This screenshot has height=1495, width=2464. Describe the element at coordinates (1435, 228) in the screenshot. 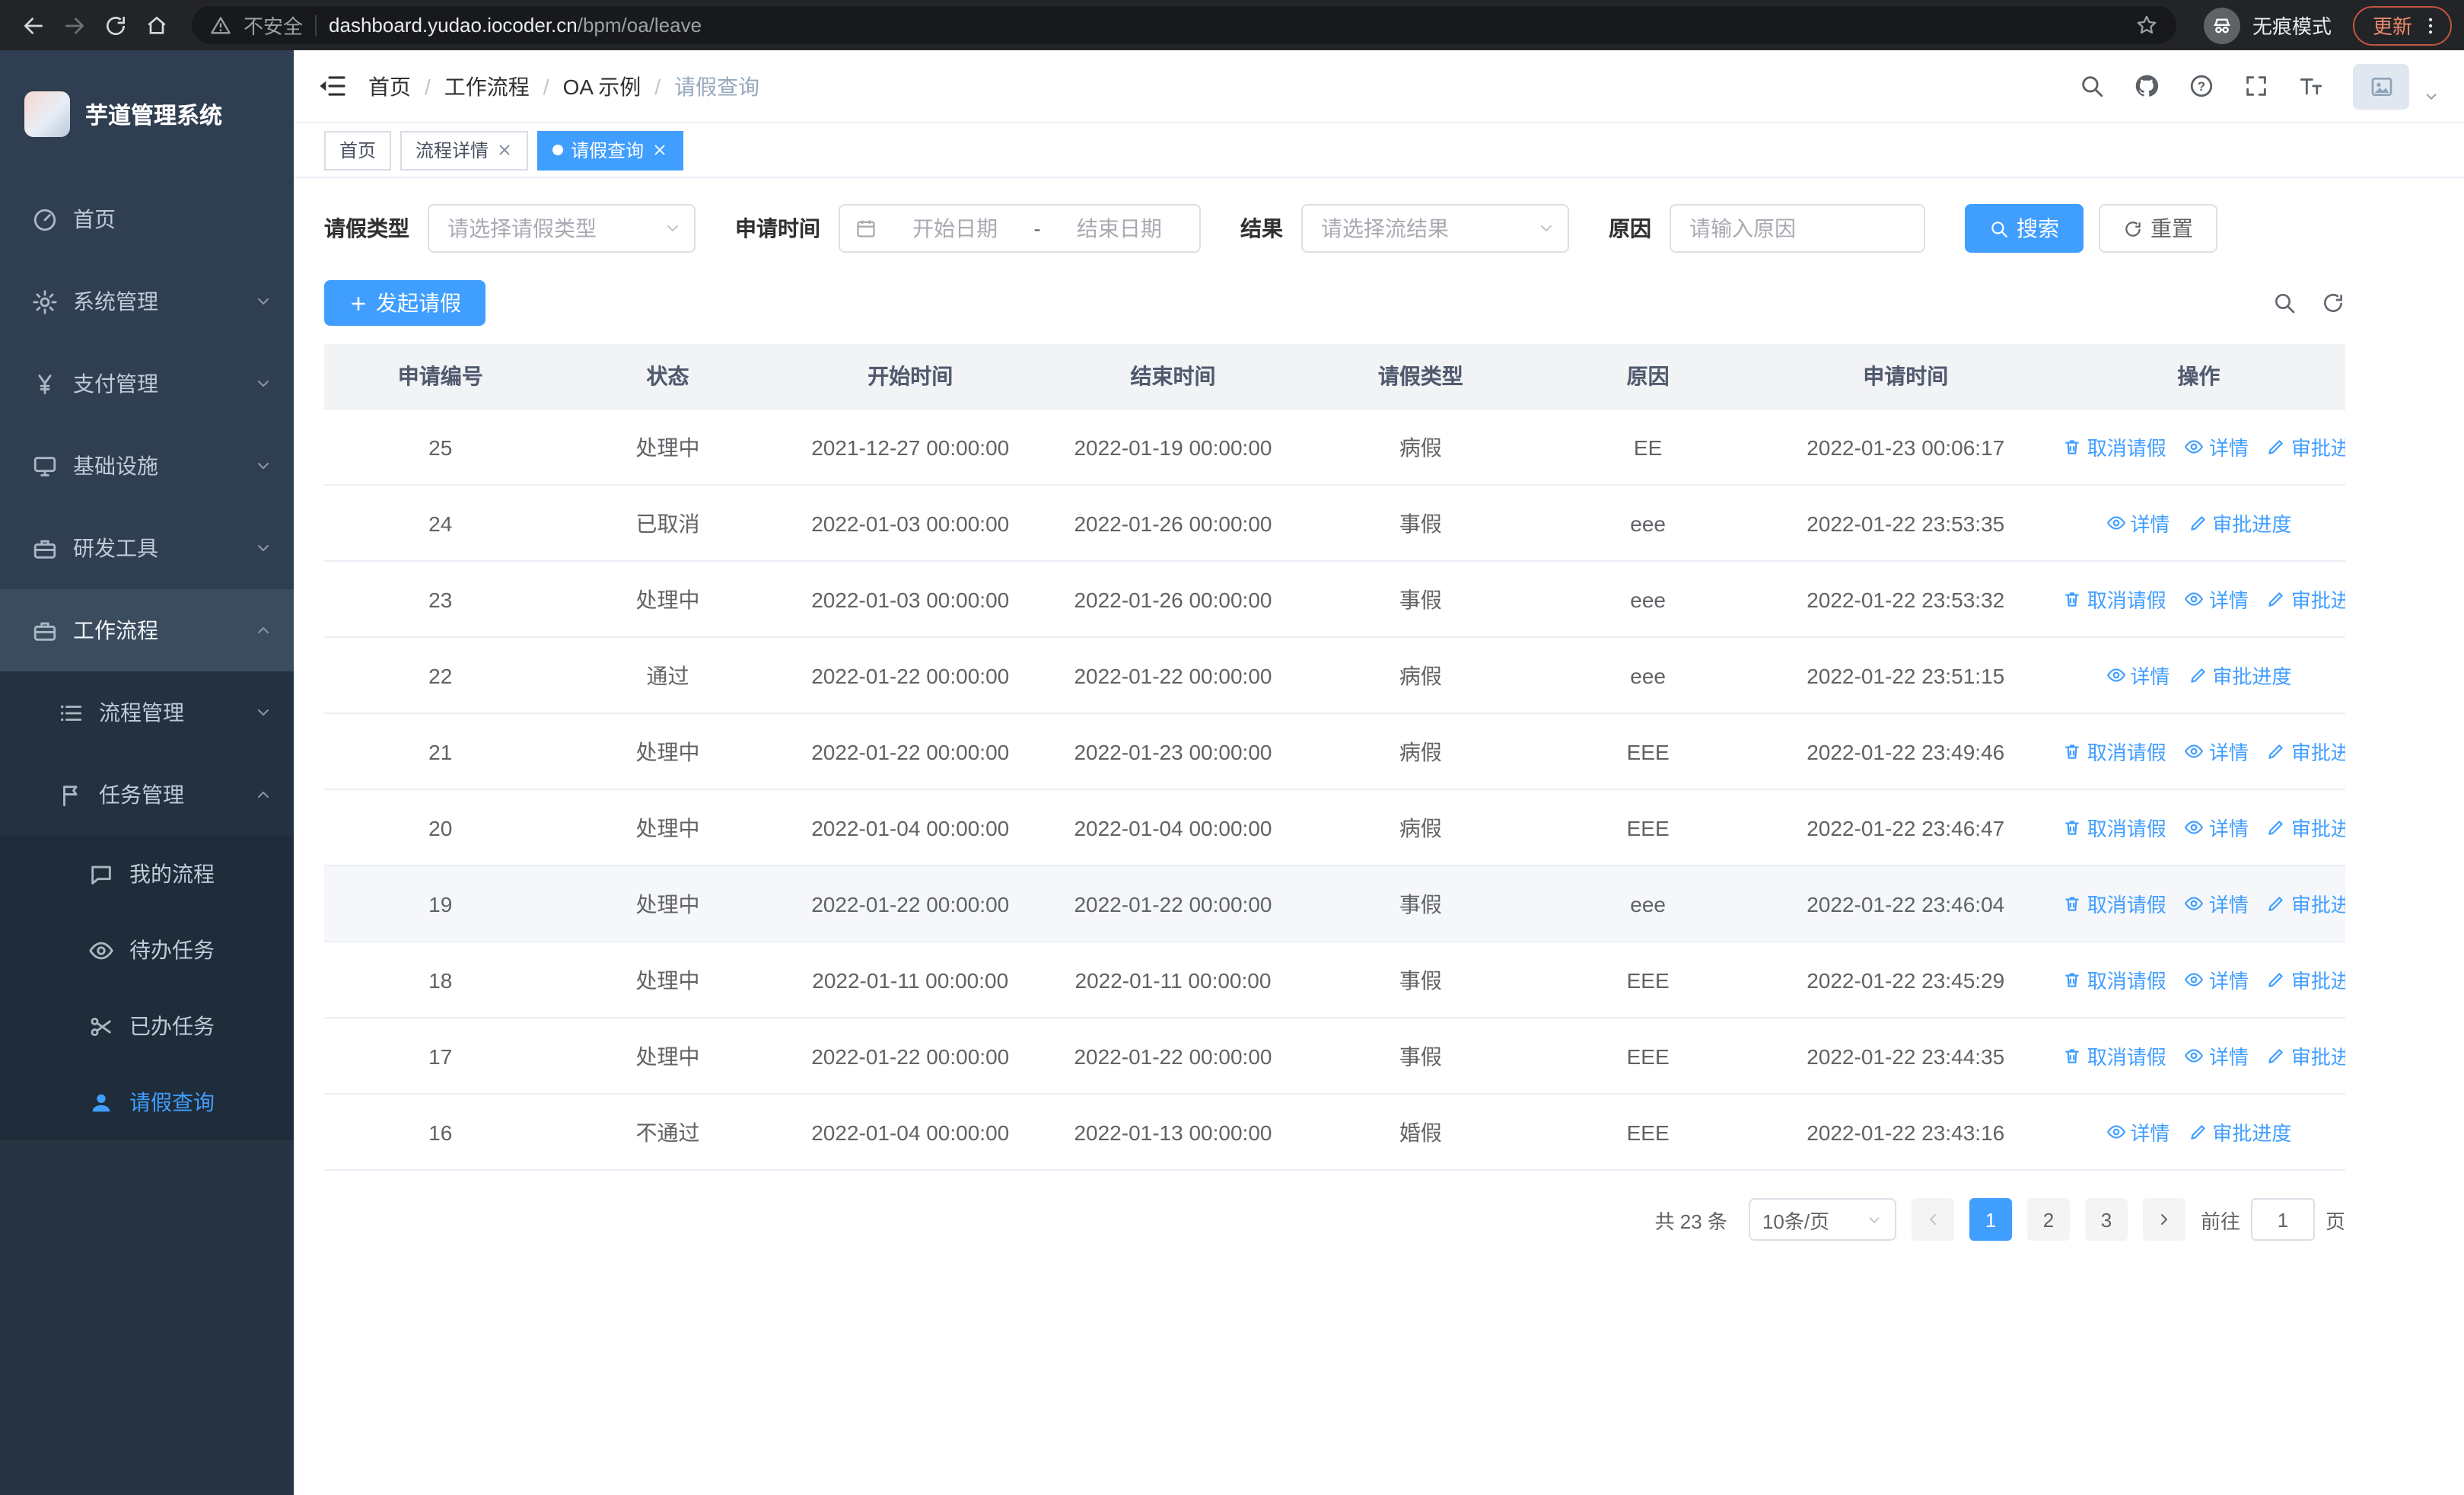

I see `result-select: 请选择流结果` at that location.